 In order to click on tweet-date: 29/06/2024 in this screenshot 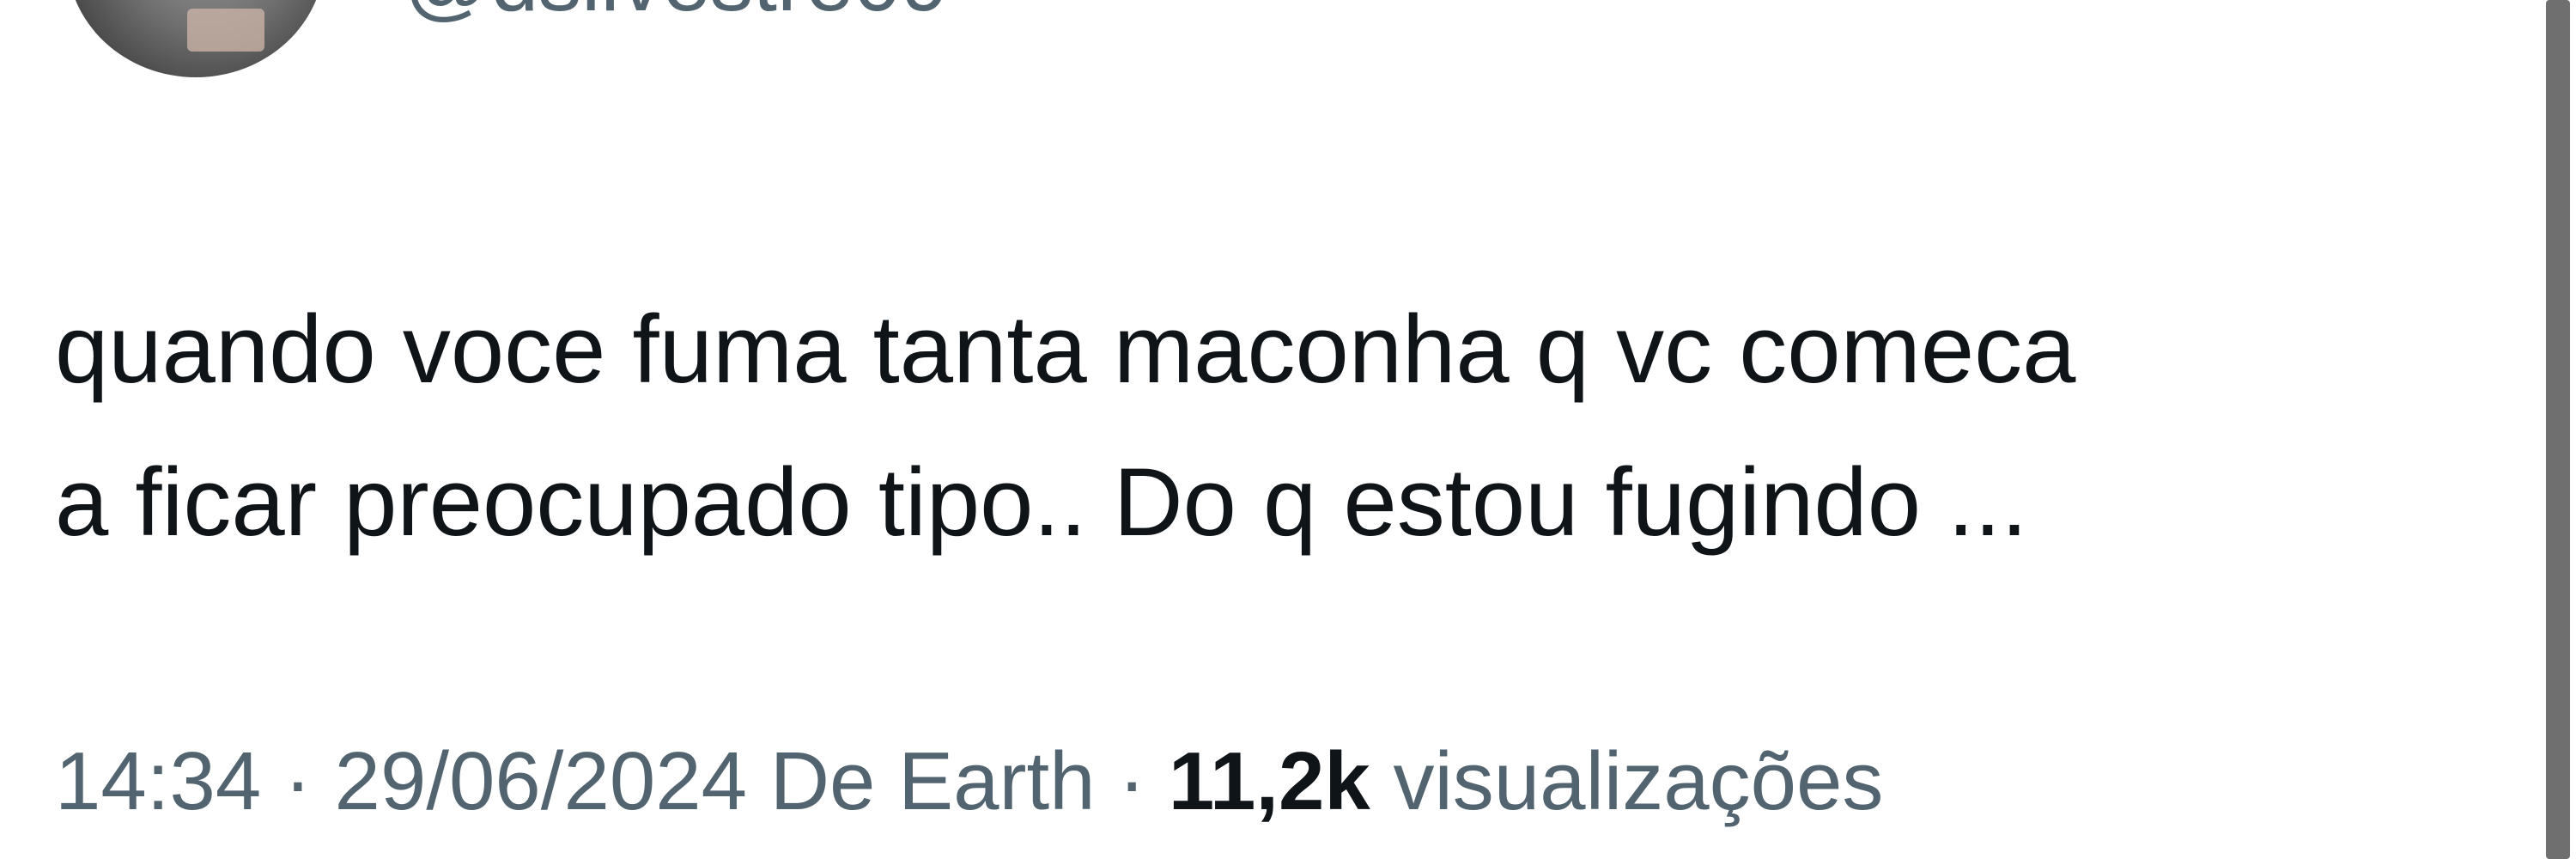, I will do `click(541, 781)`.